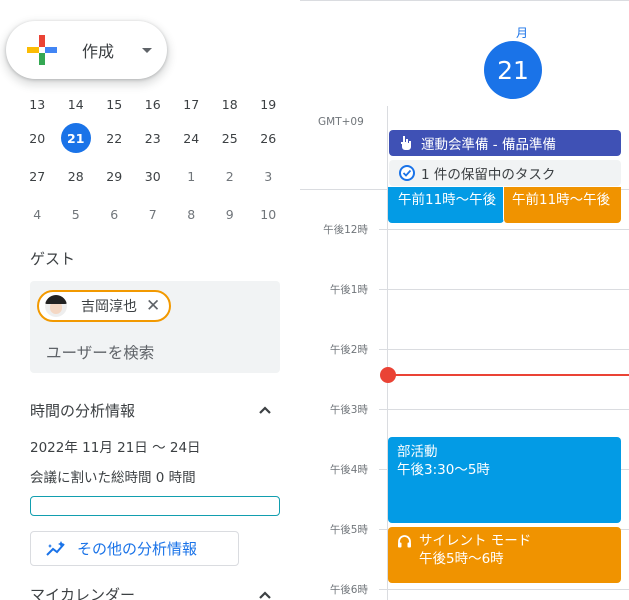  I want to click on hour-label: 午後6時, so click(348, 590).